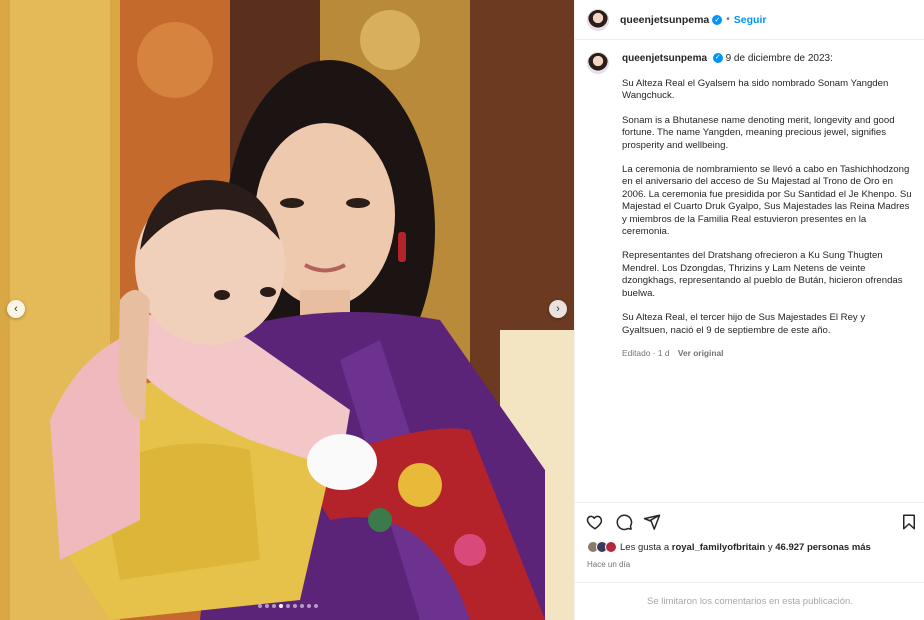  What do you see at coordinates (823, 547) in the screenshot?
I see `likes-count-link: 46.927 personas más` at bounding box center [823, 547].